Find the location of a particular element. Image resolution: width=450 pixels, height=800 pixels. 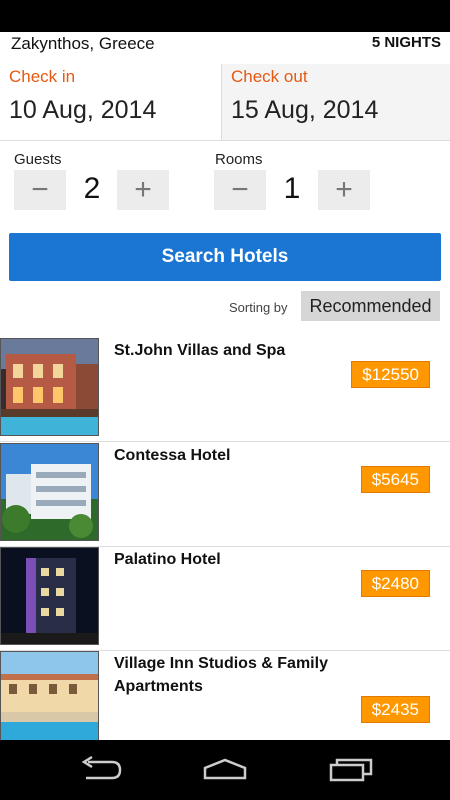

sorting-label: Sorting by is located at coordinates (258, 307).